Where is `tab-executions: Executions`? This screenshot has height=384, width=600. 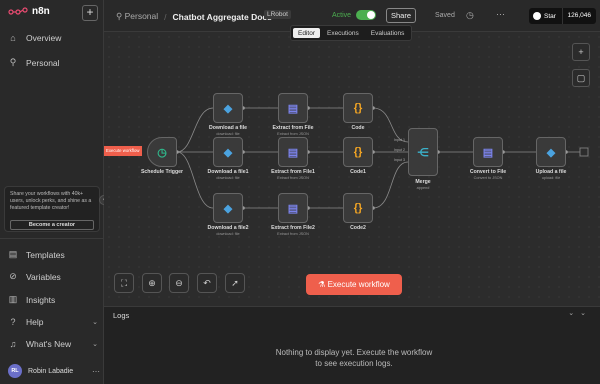
tab-executions: Executions is located at coordinates (343, 33).